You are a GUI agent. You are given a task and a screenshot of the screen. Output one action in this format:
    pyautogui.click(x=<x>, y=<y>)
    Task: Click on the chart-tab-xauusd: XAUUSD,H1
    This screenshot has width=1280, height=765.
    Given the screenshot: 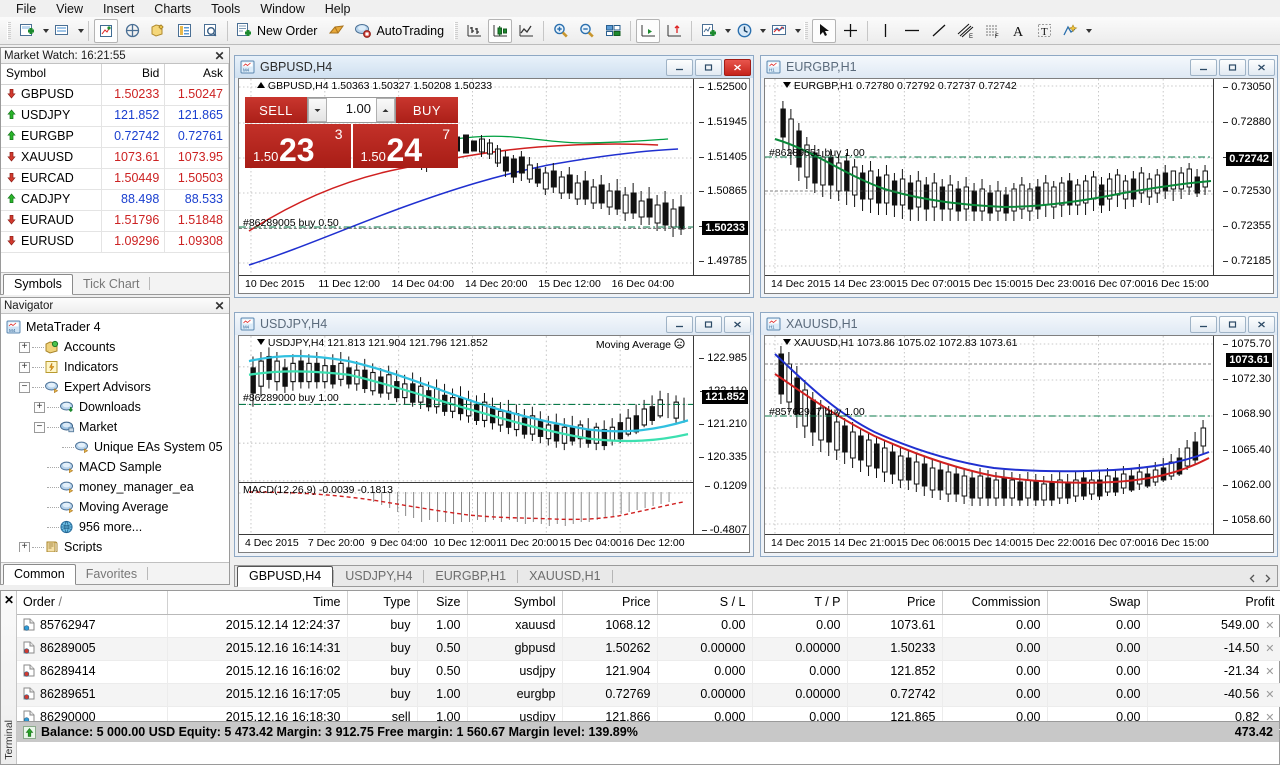 What is the action you would take?
    pyautogui.click(x=565, y=576)
    